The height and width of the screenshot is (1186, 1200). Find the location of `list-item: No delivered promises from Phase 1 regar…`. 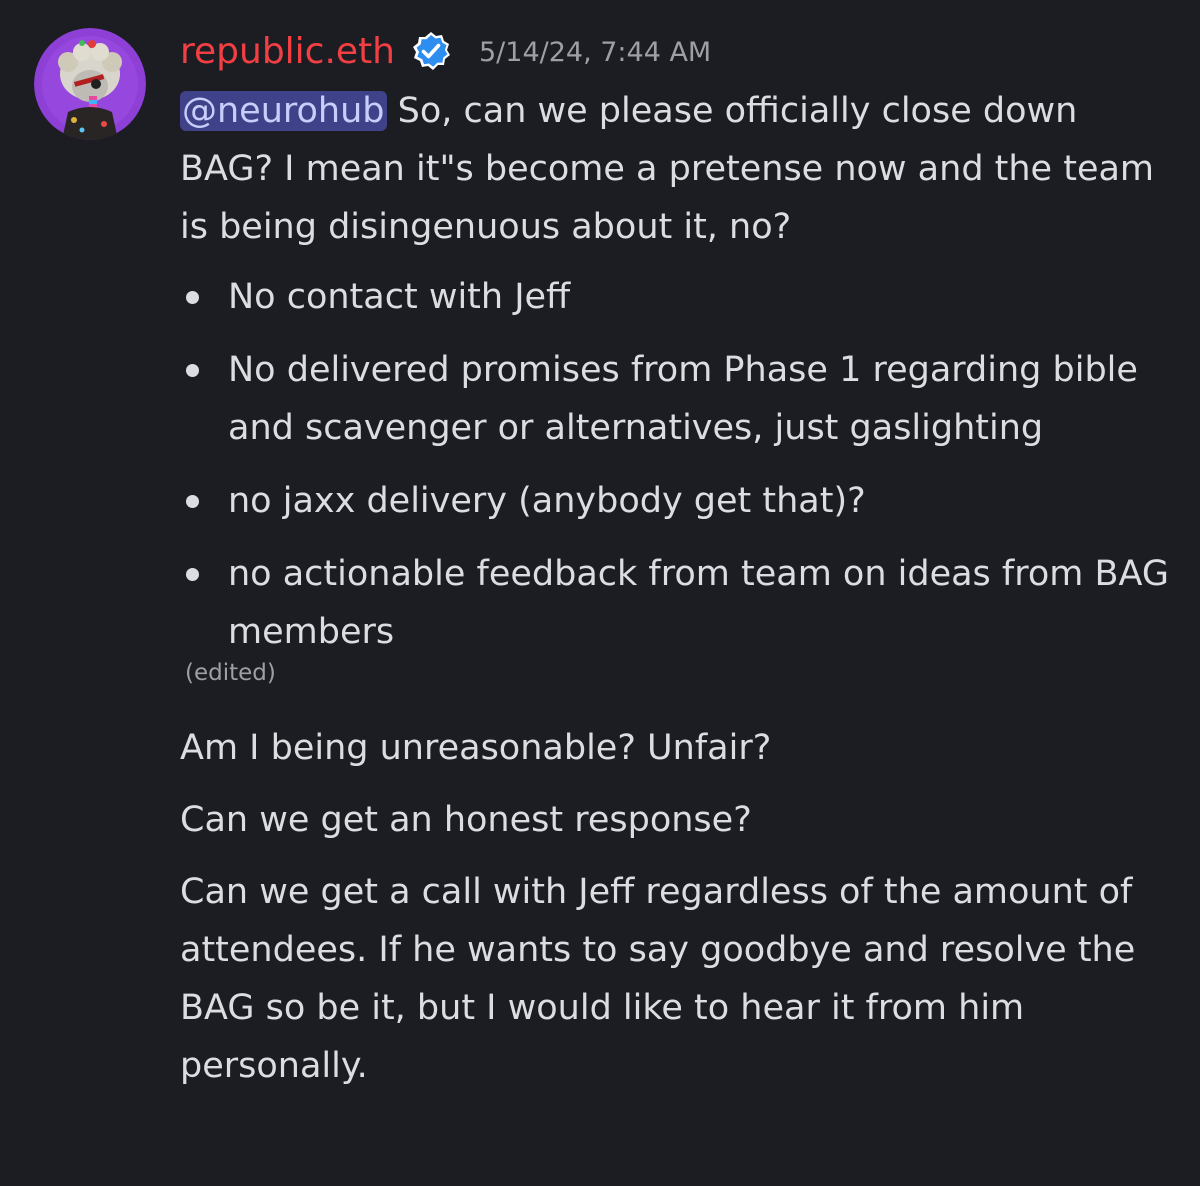

list-item: No delivered promises from Phase 1 regar… is located at coordinates (675, 399).